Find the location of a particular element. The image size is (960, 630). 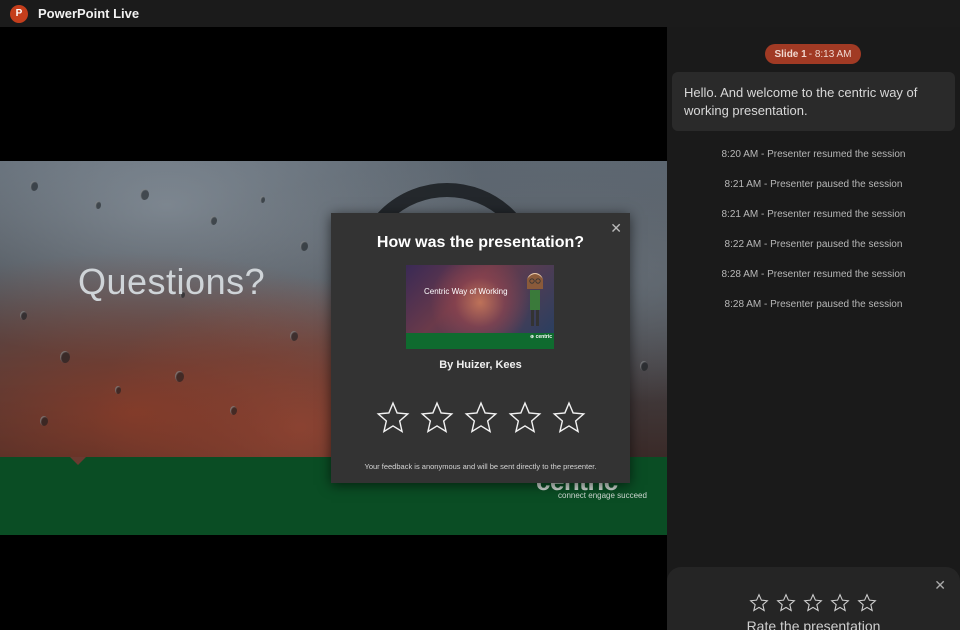

rate-star-3-icon is located at coordinates (813, 603).